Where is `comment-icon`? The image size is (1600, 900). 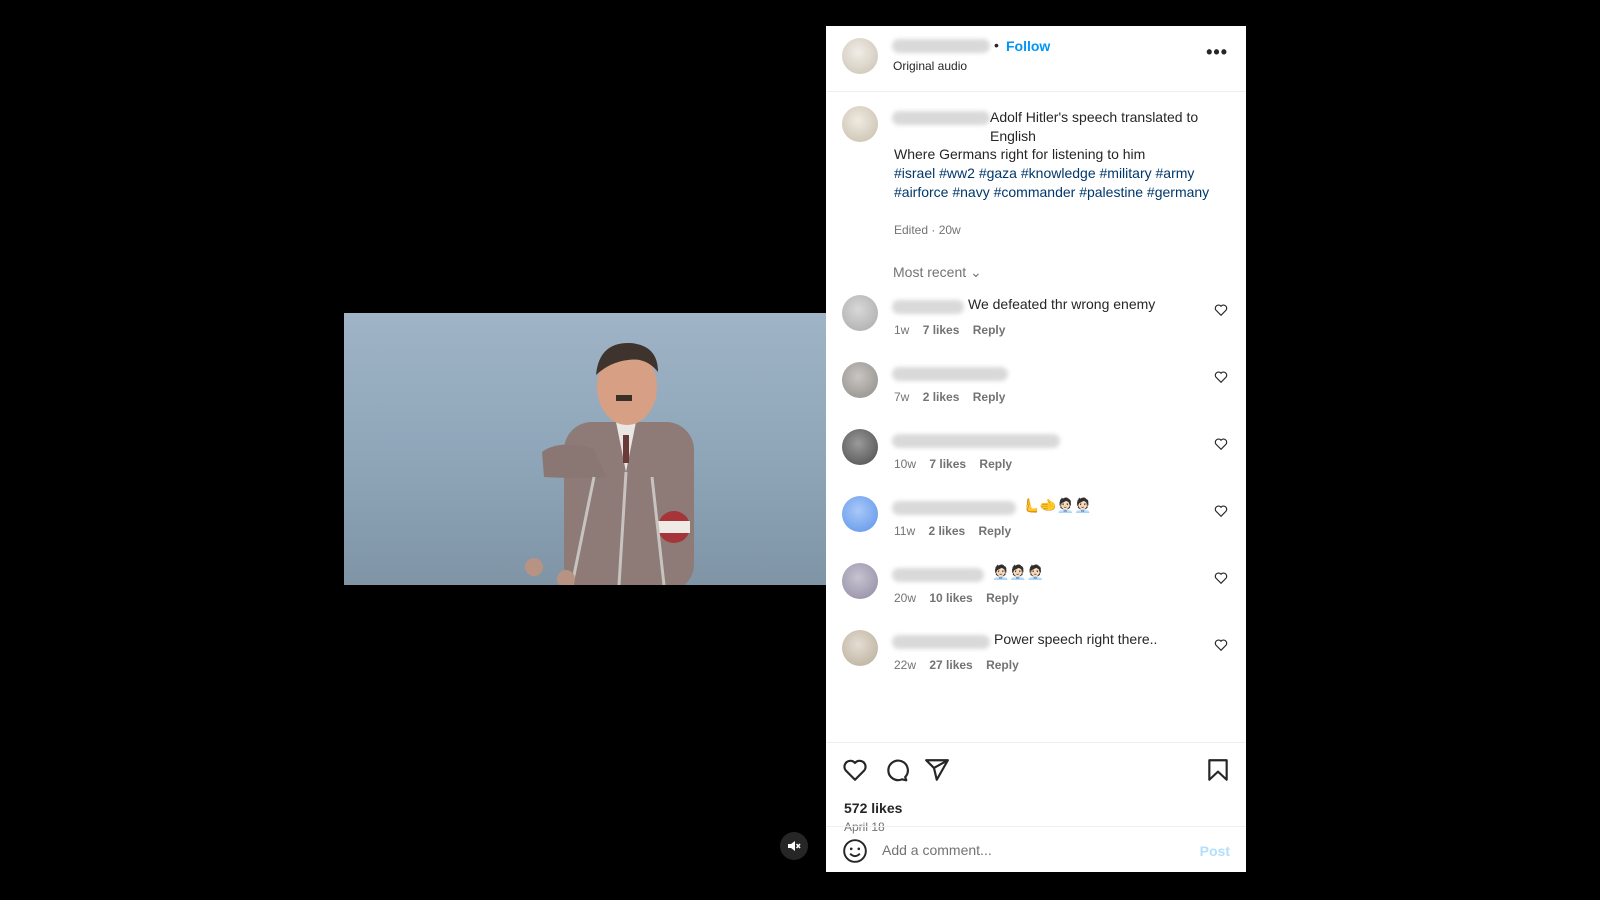
comment-icon is located at coordinates (896, 770).